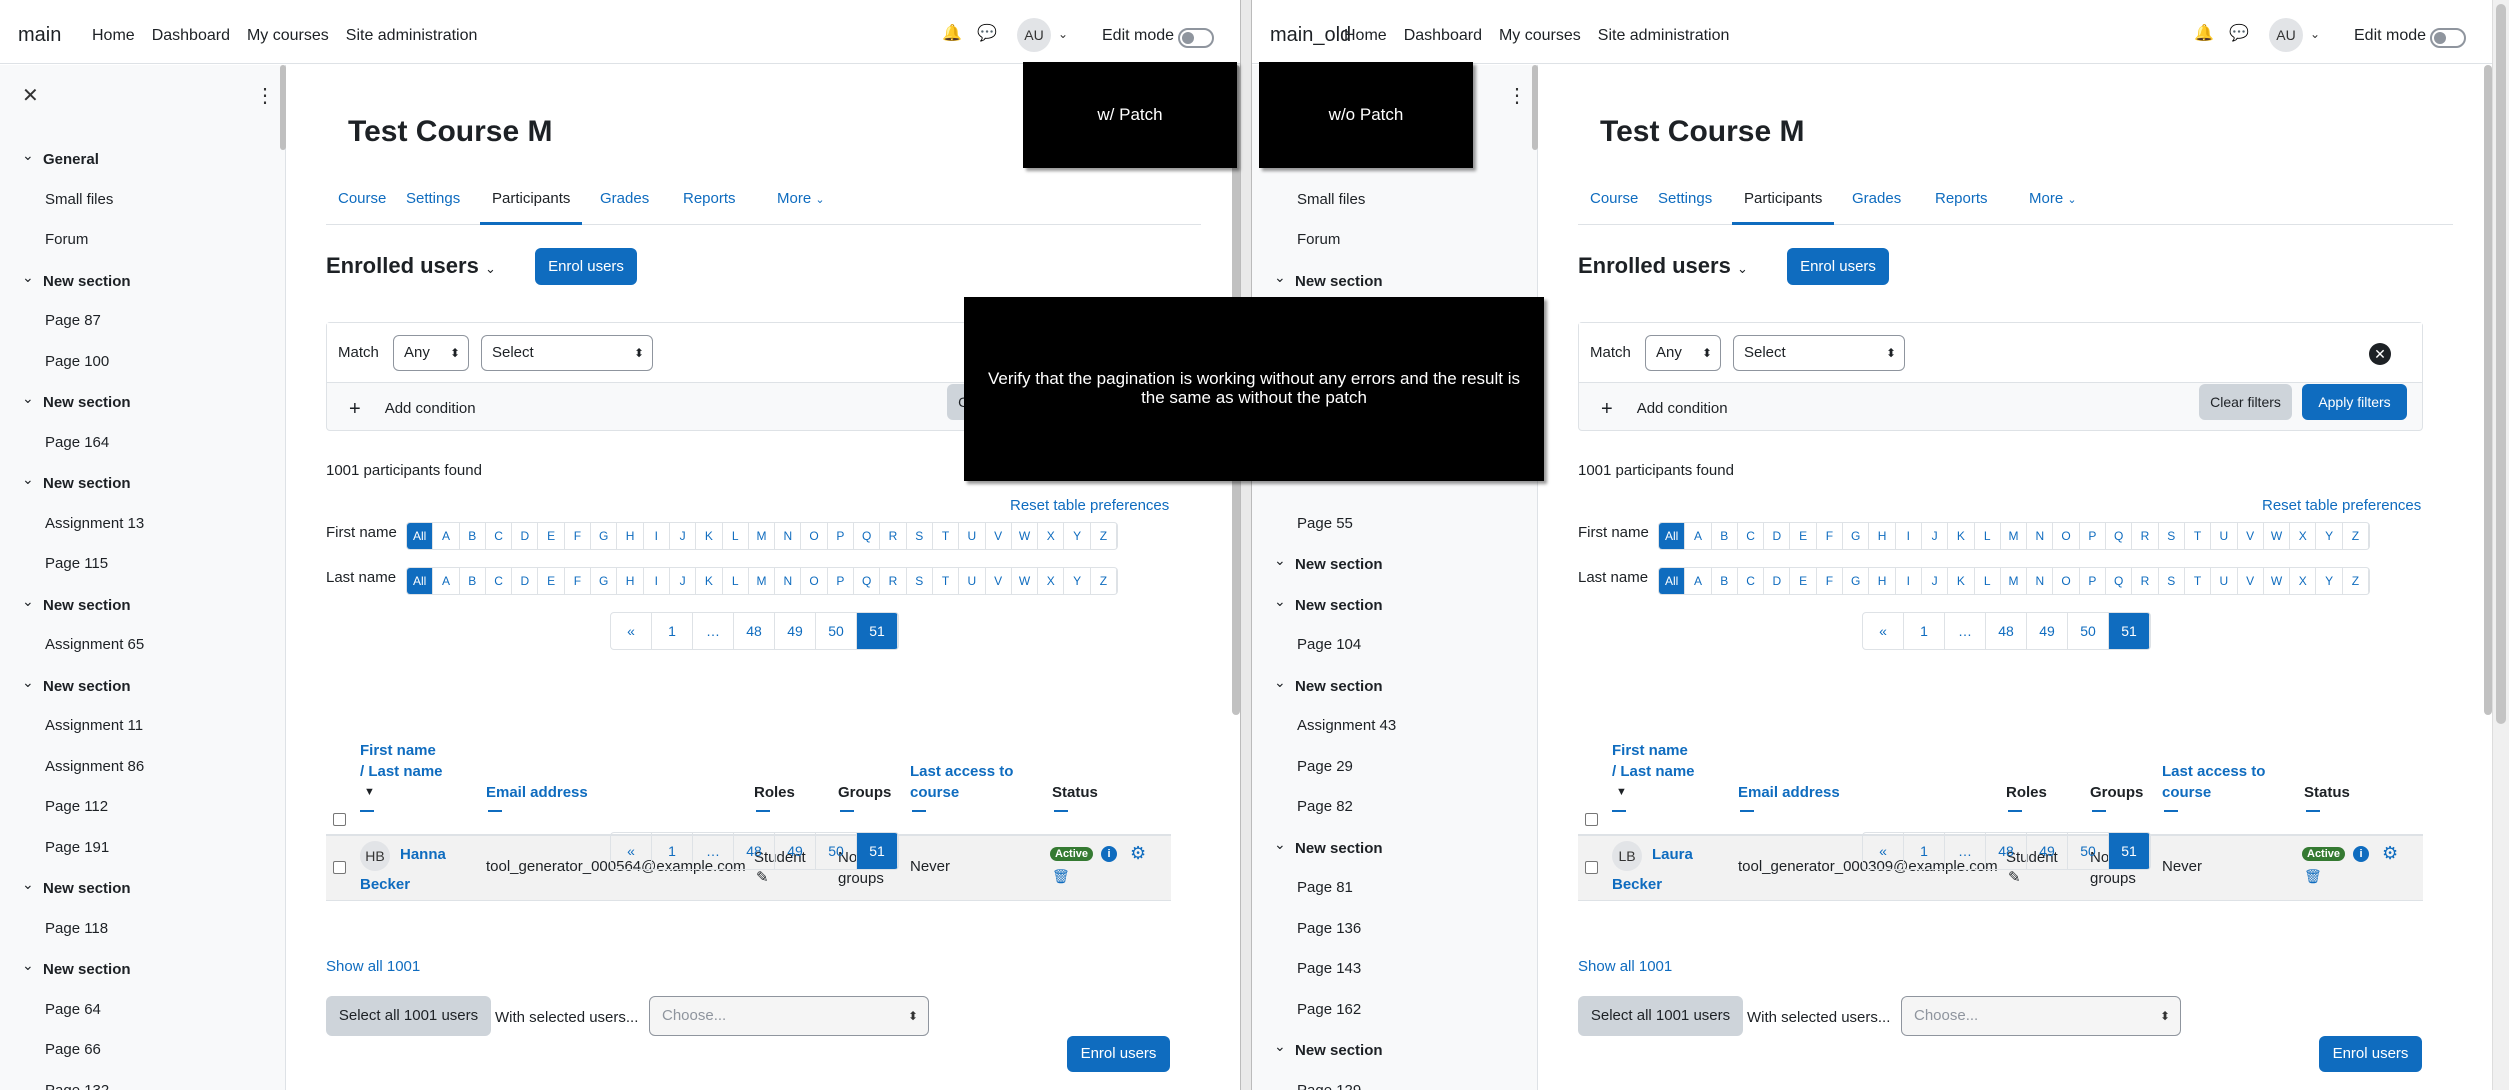 The width and height of the screenshot is (2509, 1090). I want to click on first-initial-m: M, so click(762, 536).